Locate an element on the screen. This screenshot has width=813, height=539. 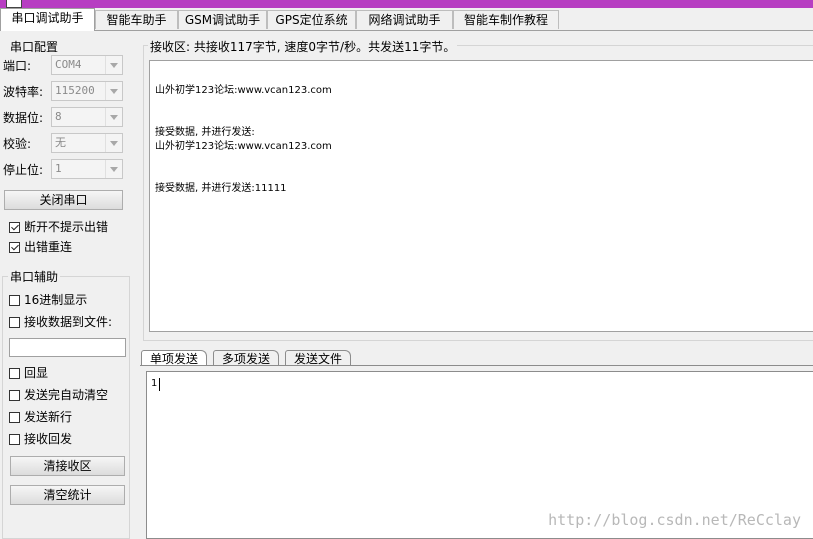
tab-smart-car: 智能车助手 is located at coordinates (136, 19).